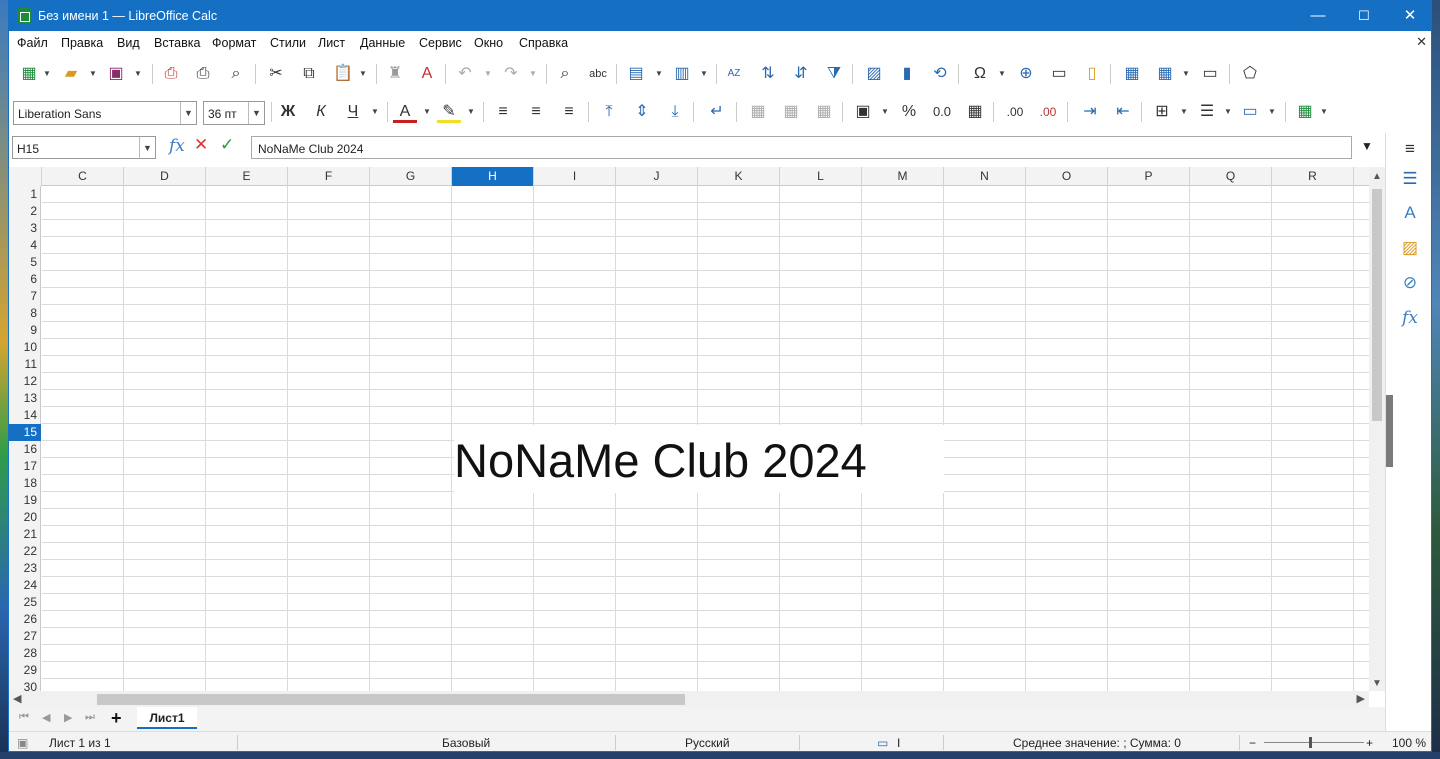 The width and height of the screenshot is (1440, 759). What do you see at coordinates (1026, 74) in the screenshot?
I see `hyperlink-icon: ⊕` at bounding box center [1026, 74].